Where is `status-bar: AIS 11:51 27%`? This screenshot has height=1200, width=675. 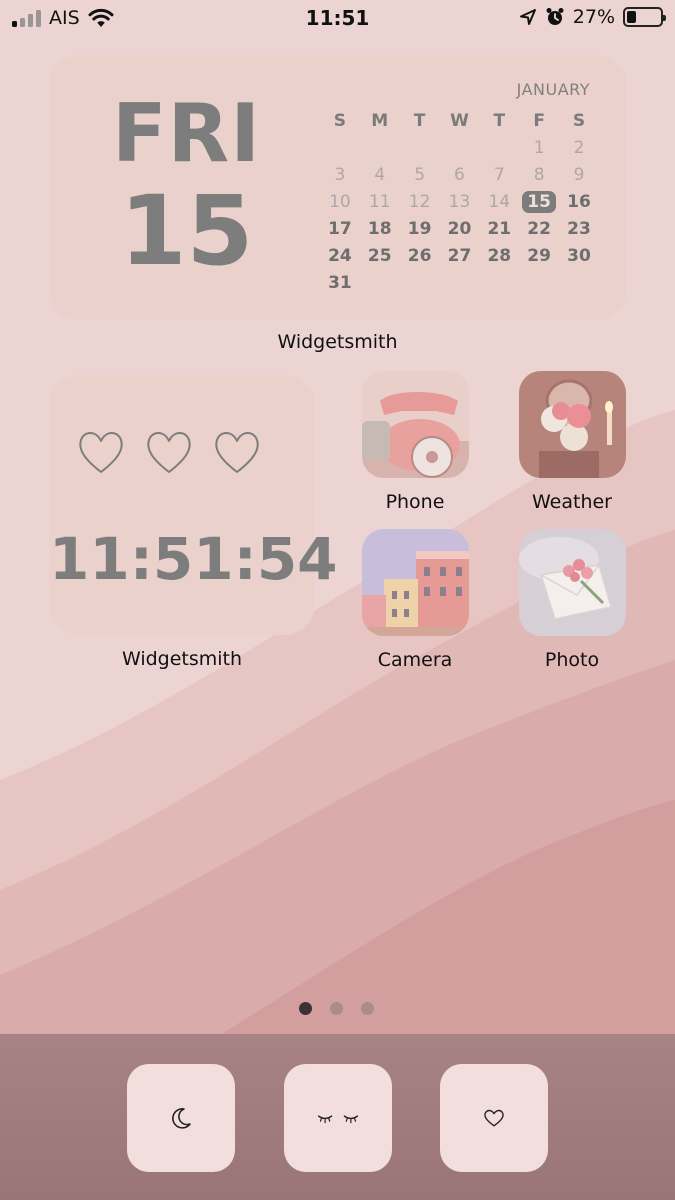
status-bar: AIS 11:51 27% is located at coordinates (337, 19).